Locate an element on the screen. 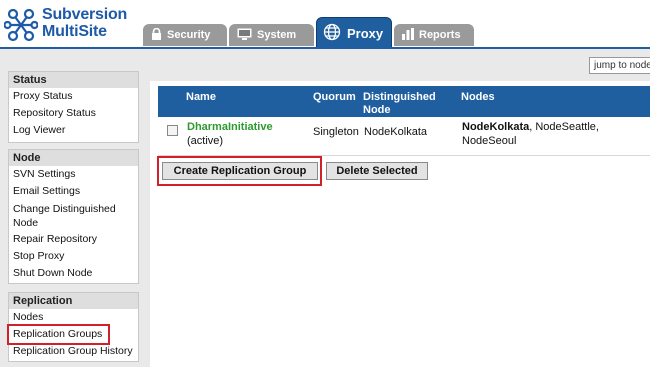 The image size is (650, 367). logo-text: Subversion MultiSite is located at coordinates (84, 23).